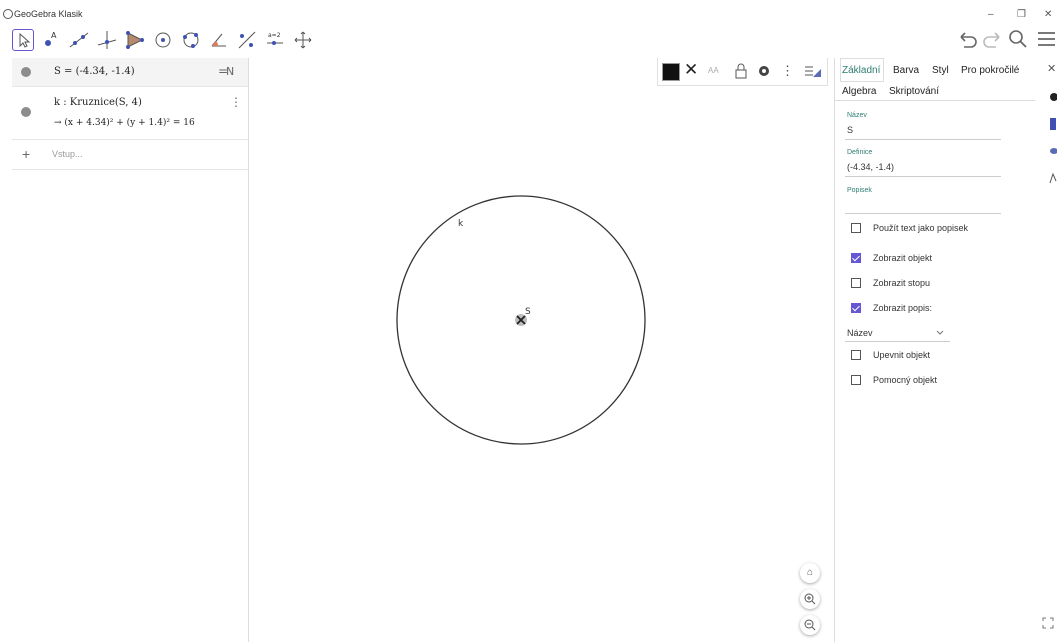  What do you see at coordinates (903, 258) in the screenshot?
I see `checkbox-label: Zobrazit objekt` at bounding box center [903, 258].